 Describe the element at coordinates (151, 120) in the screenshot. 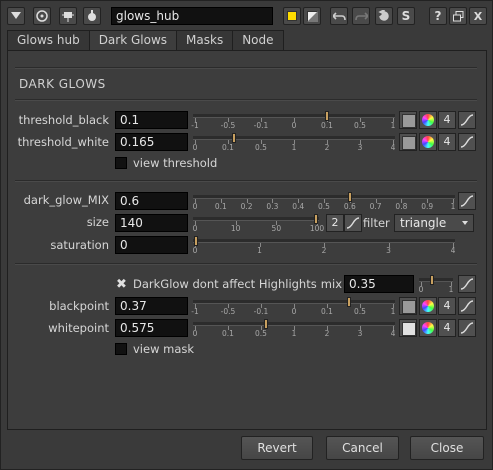

I see `threshold-black-input: 0.1` at that location.